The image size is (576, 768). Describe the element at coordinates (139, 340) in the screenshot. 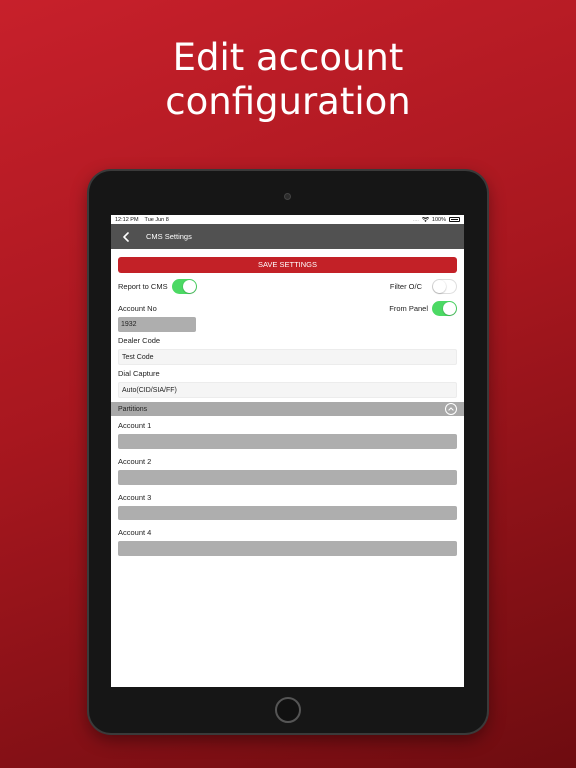

I see `dealer-code-label: Dealer Code` at that location.